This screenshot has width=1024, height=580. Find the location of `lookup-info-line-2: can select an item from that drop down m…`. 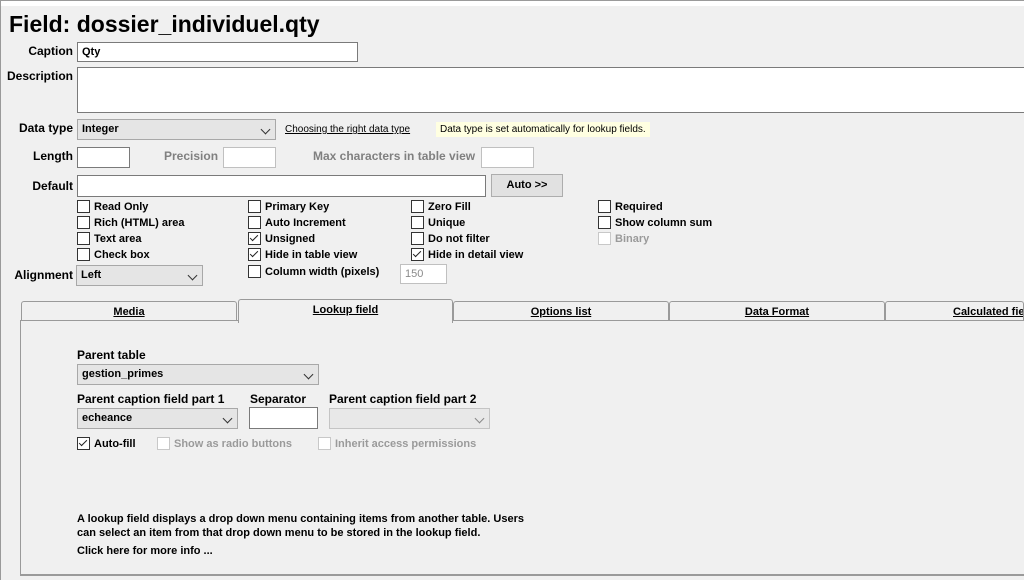

lookup-info-line-2: can select an item from that drop down m… is located at coordinates (279, 533).